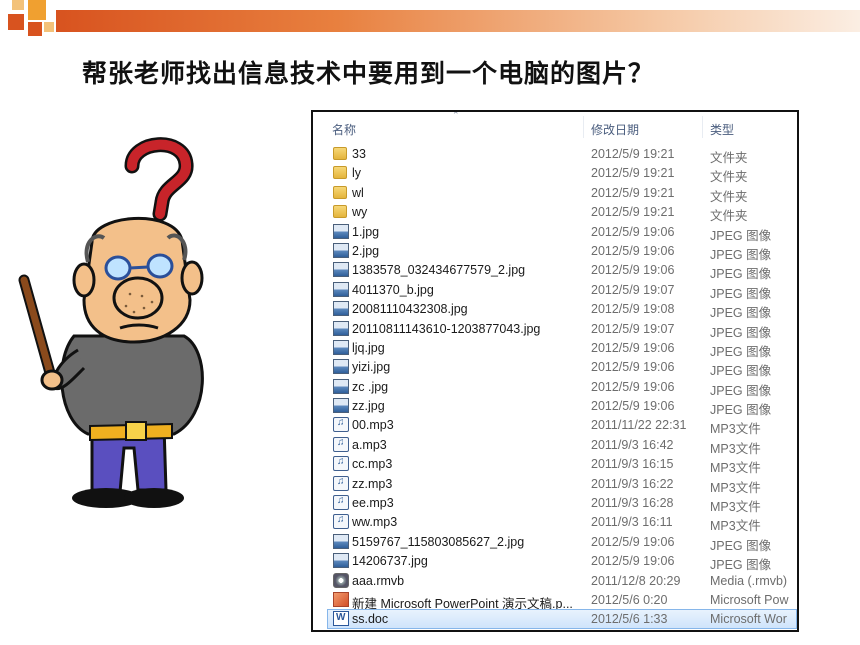  I want to click on file-name: 14206737.jpg, so click(390, 561).